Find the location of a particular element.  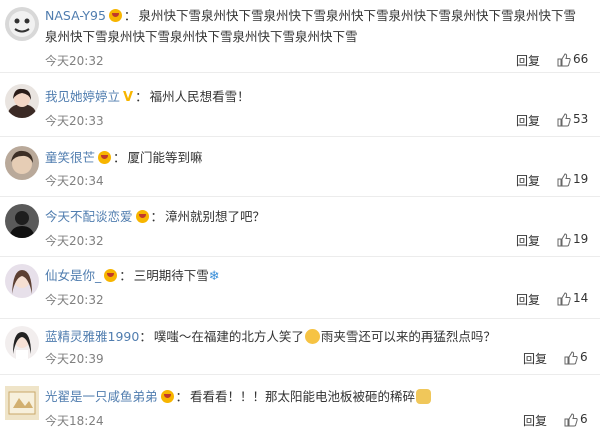

comment-time: 今天20:34 is located at coordinates (74, 181).